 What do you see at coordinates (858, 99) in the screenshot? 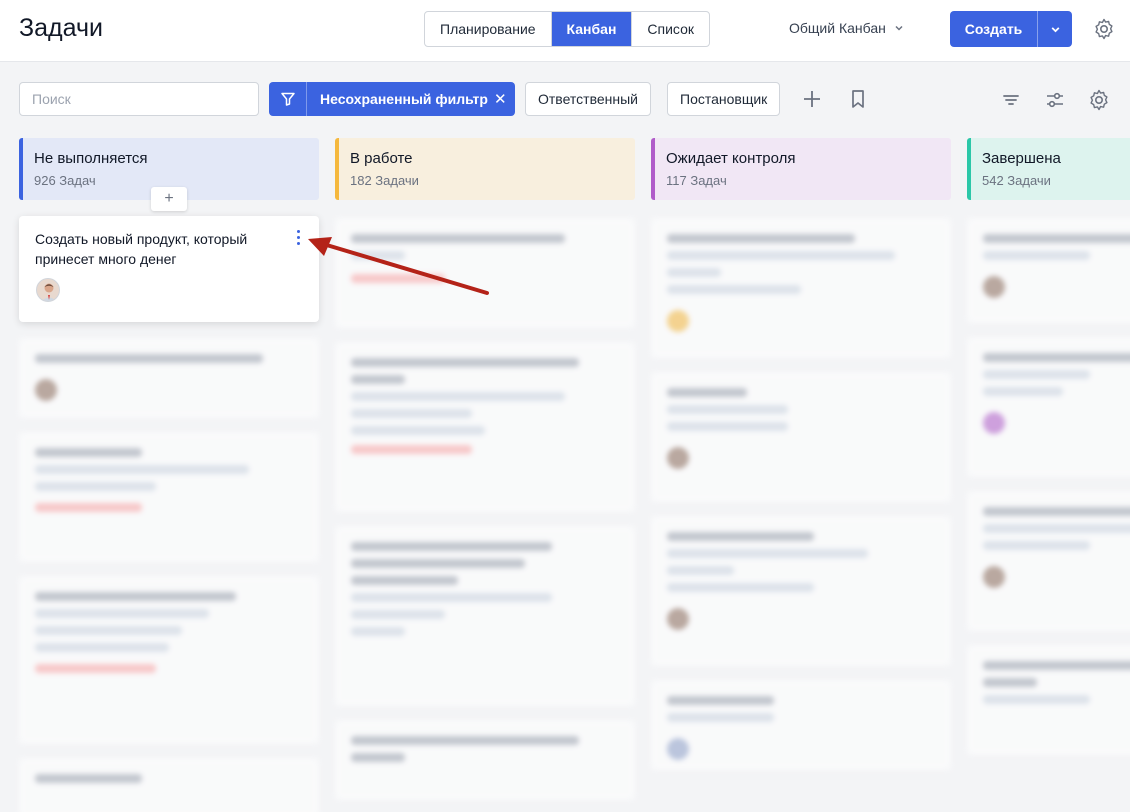
I see `bookmark-icon` at bounding box center [858, 99].